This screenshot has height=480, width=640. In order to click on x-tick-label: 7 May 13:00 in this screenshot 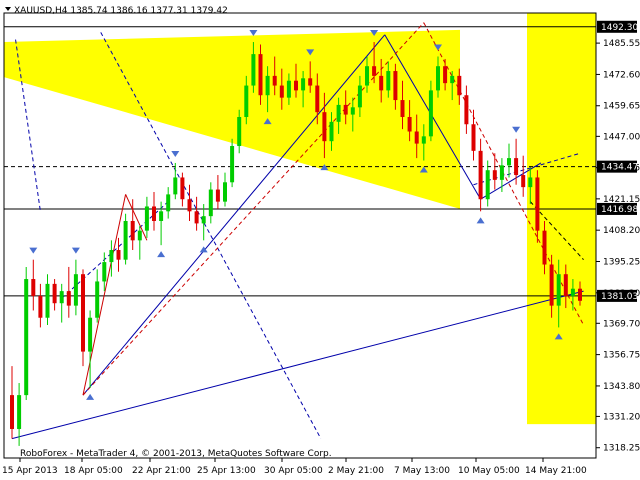, I will do `click(422, 471)`.